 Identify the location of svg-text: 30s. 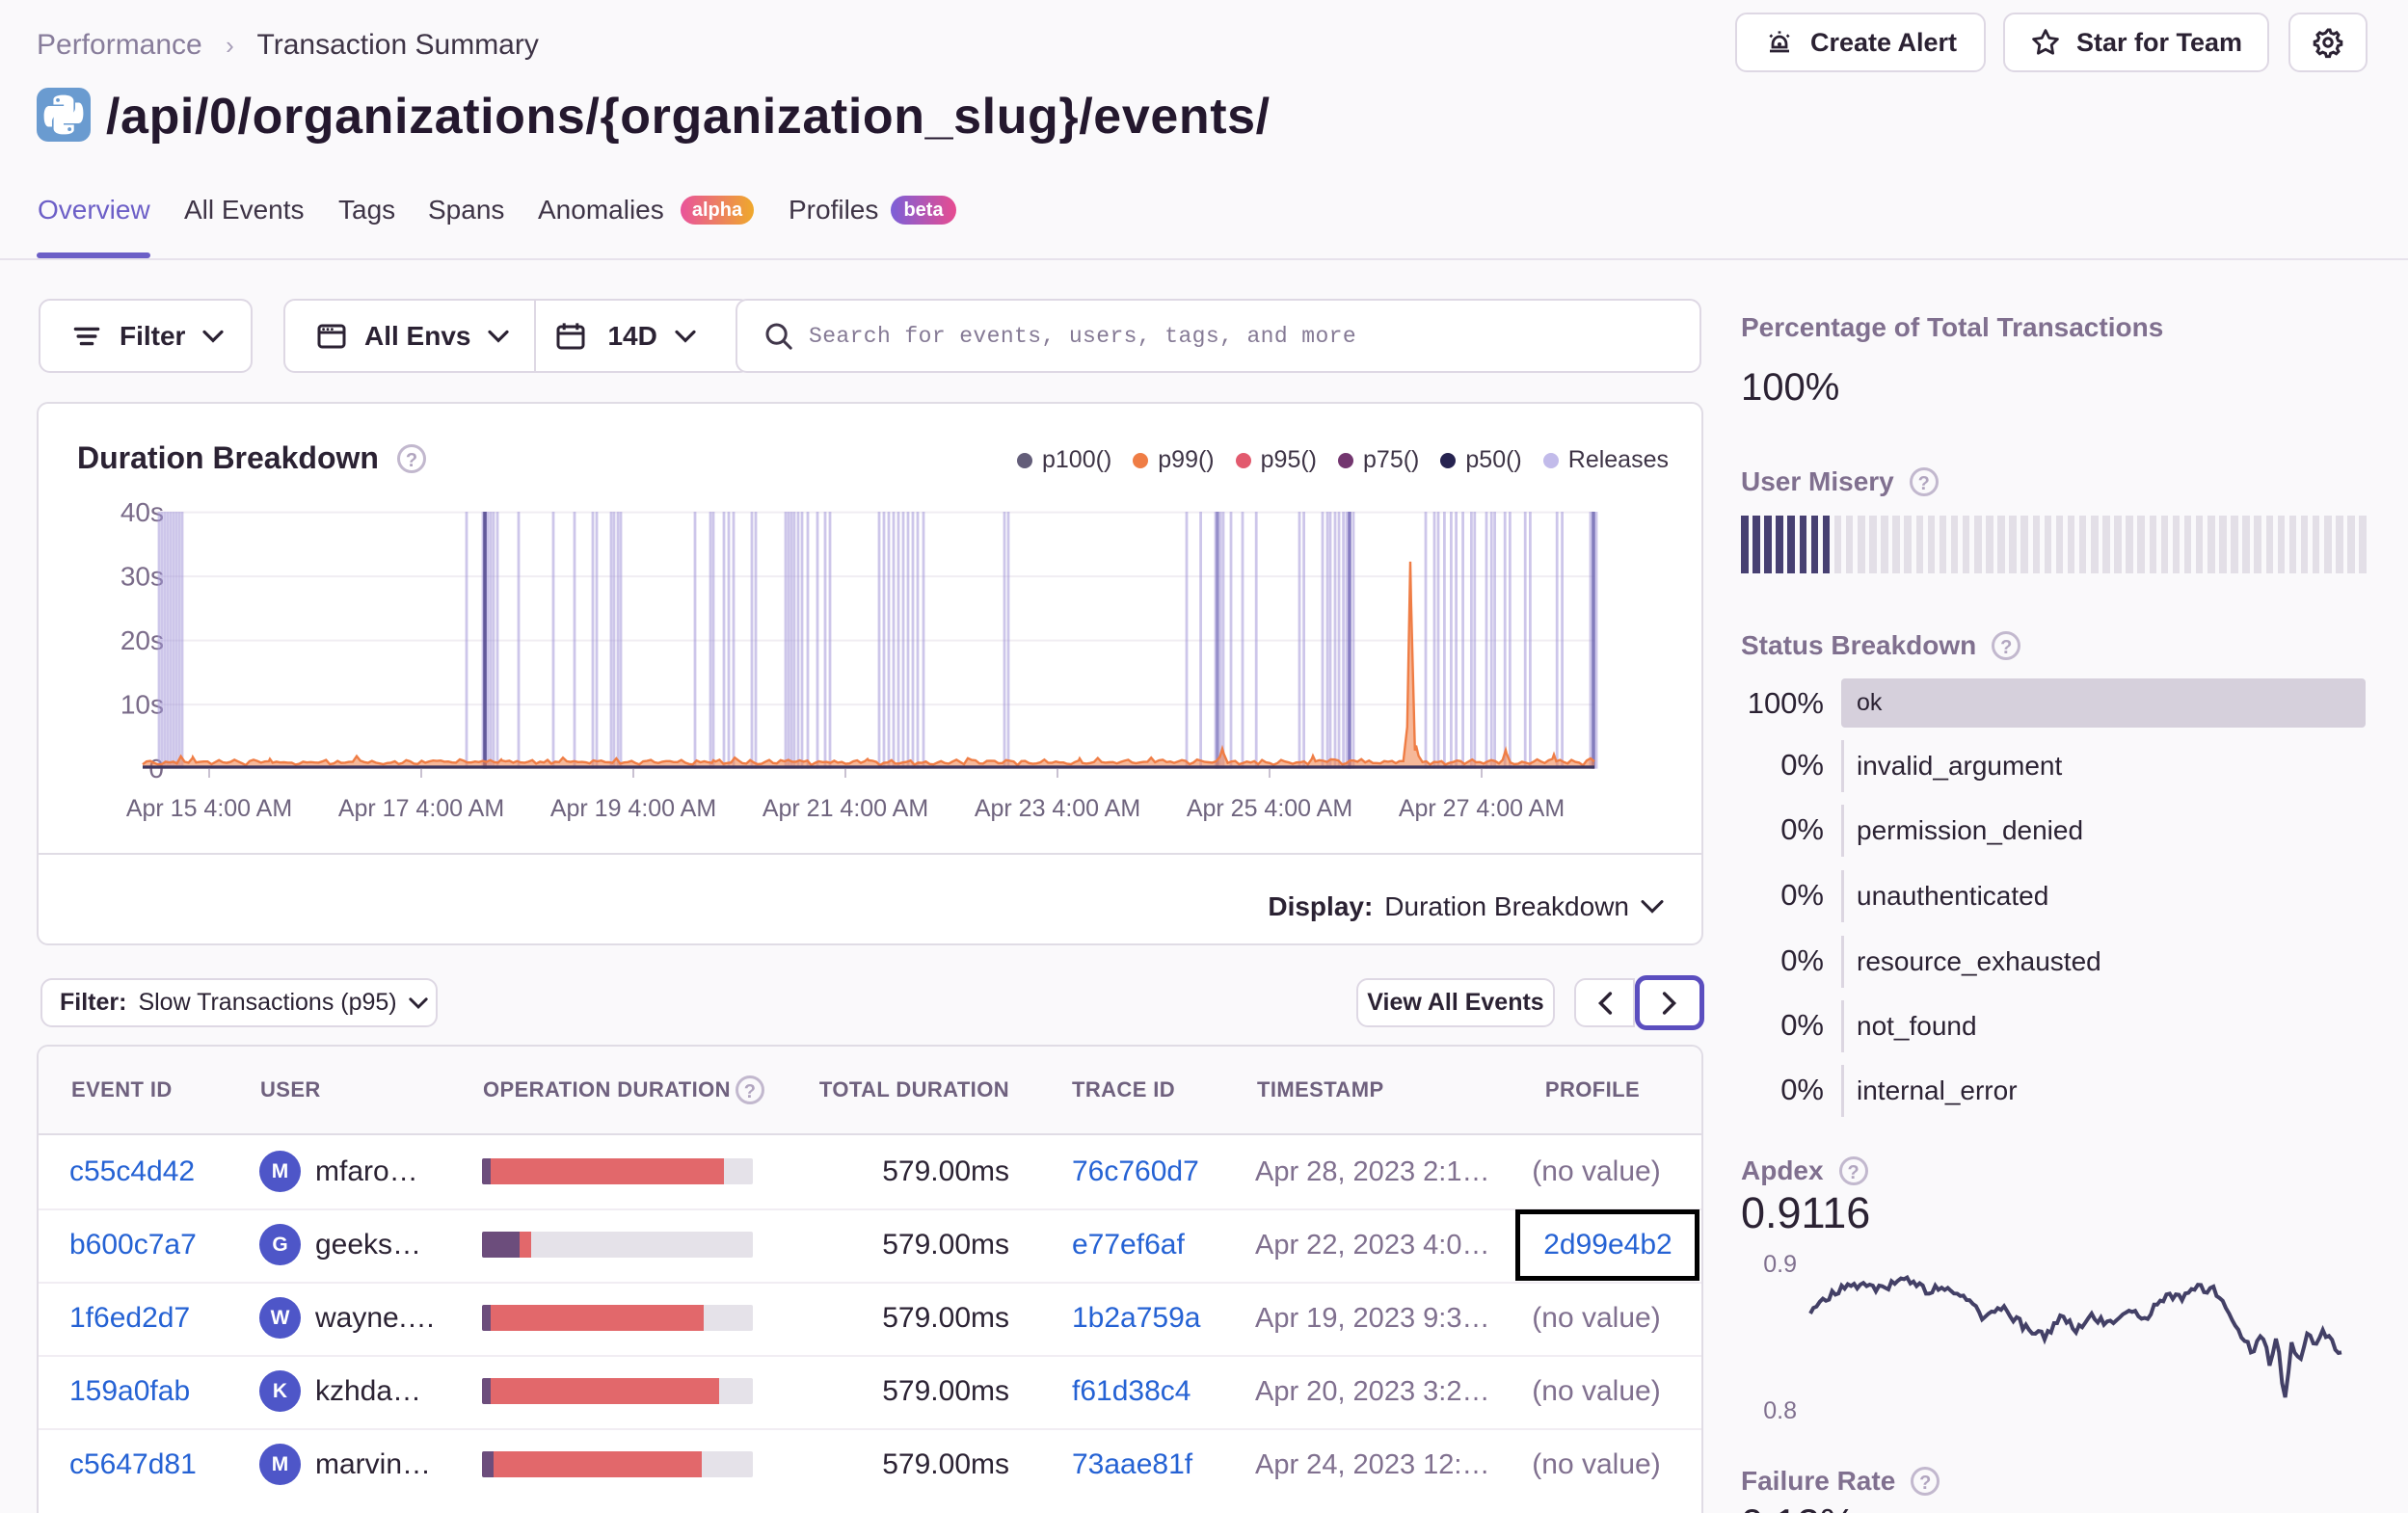
(142, 577).